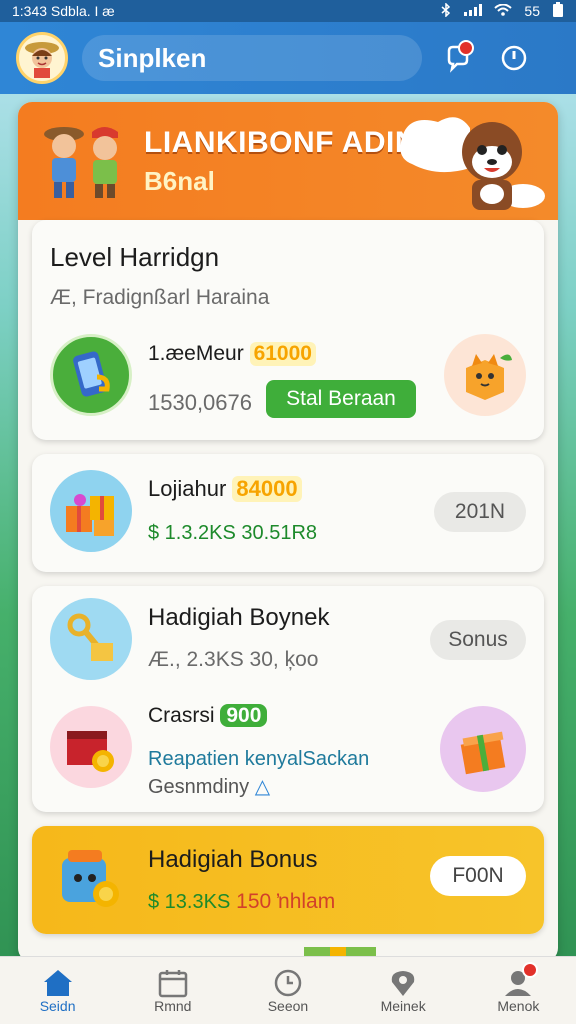 Image resolution: width=576 pixels, height=1024 pixels. I want to click on avatar, so click(42, 58).